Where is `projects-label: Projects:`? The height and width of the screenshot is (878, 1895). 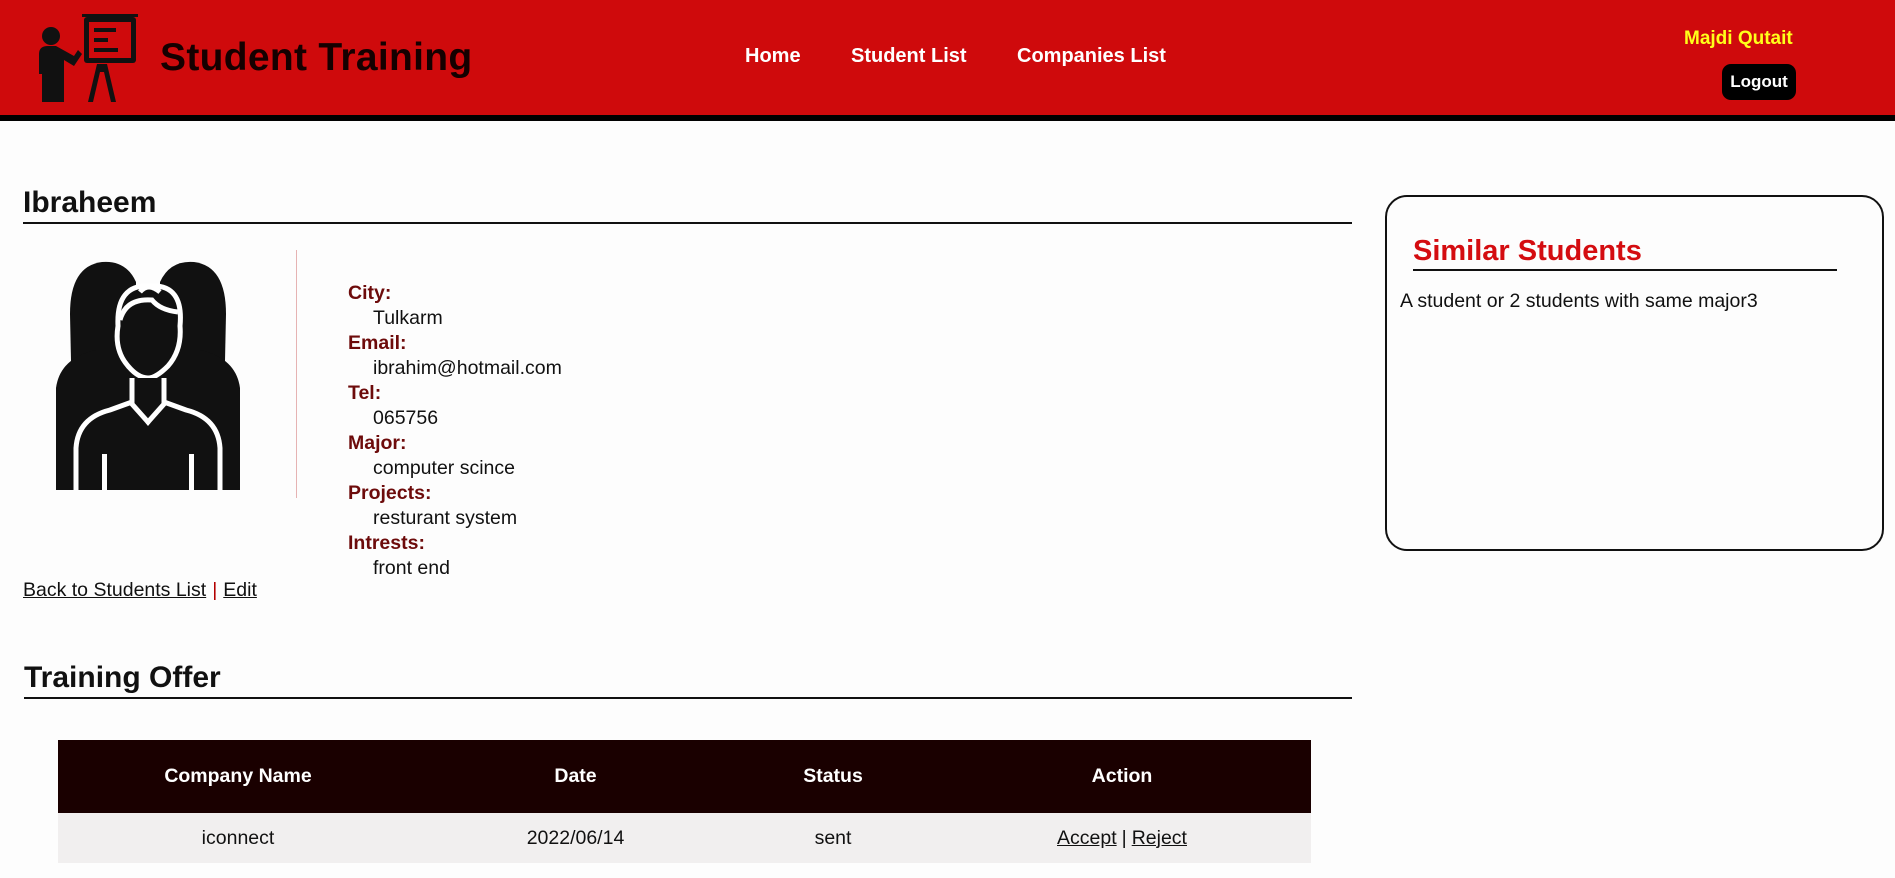
projects-label: Projects: is located at coordinates (390, 493).